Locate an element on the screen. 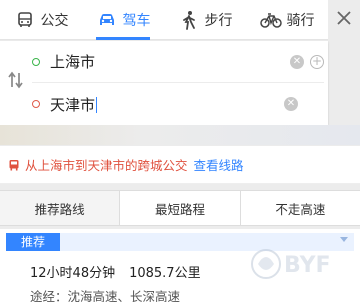 Image resolution: width=360 pixels, height=302 pixels. intercity-bus-notice: 从上海市到天津市的跨城公交 查看线路 is located at coordinates (180, 165).